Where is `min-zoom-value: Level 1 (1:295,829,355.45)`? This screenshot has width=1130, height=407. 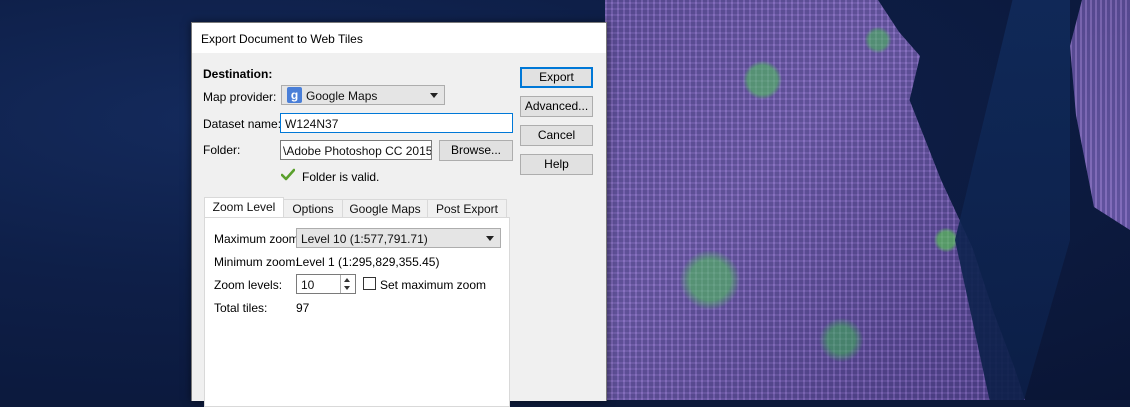 min-zoom-value: Level 1 (1:295,829,355.45) is located at coordinates (368, 262).